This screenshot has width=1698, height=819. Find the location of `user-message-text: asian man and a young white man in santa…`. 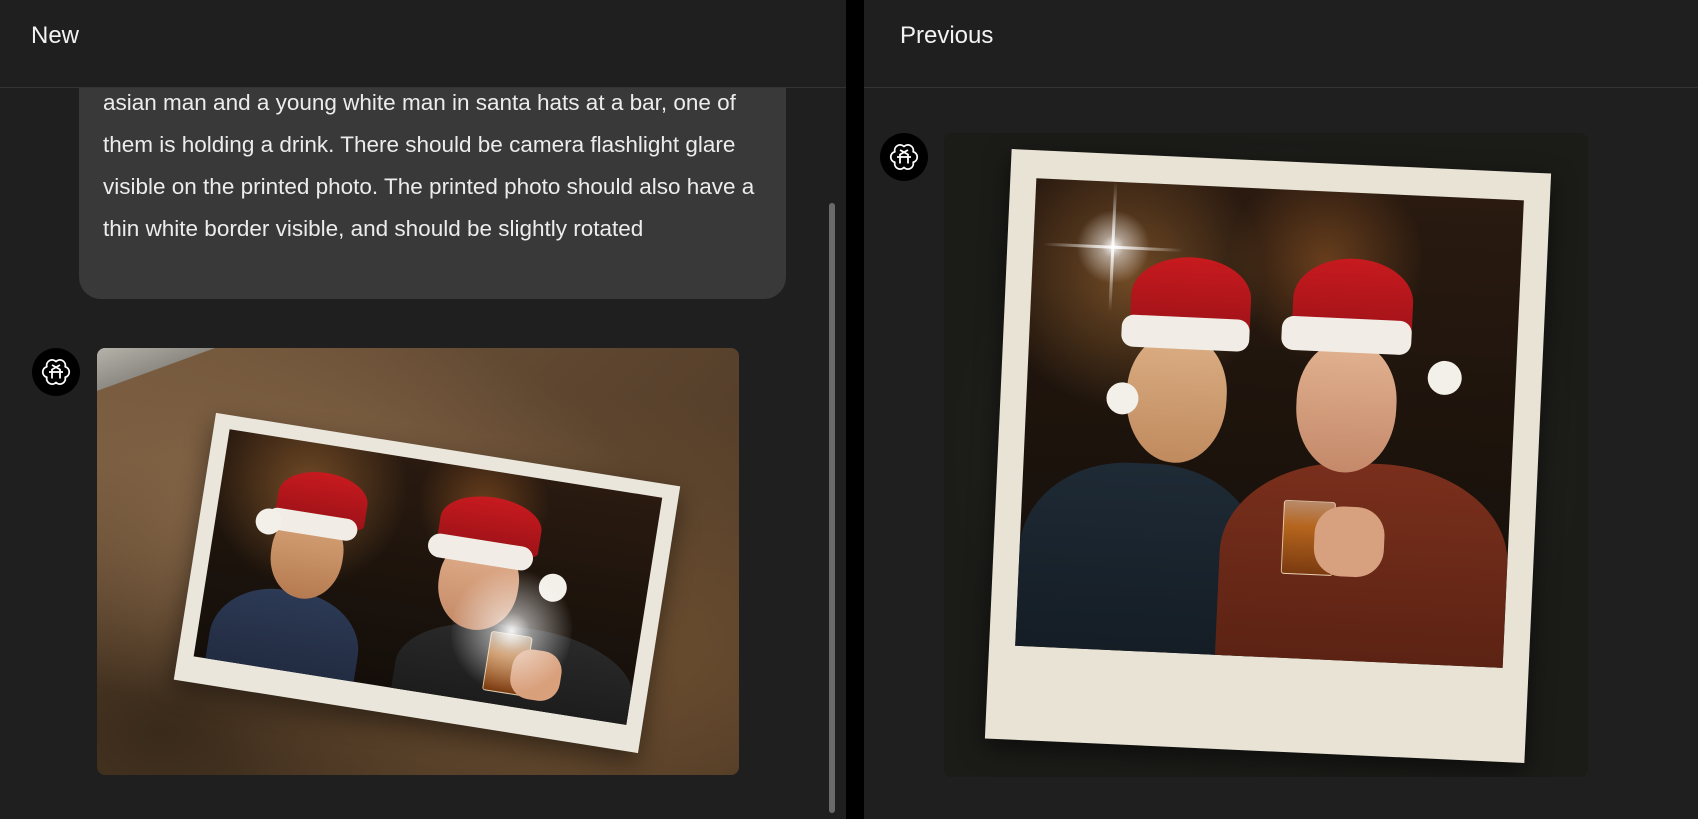

user-message-text: asian man and a young white man in santa… is located at coordinates (429, 165).